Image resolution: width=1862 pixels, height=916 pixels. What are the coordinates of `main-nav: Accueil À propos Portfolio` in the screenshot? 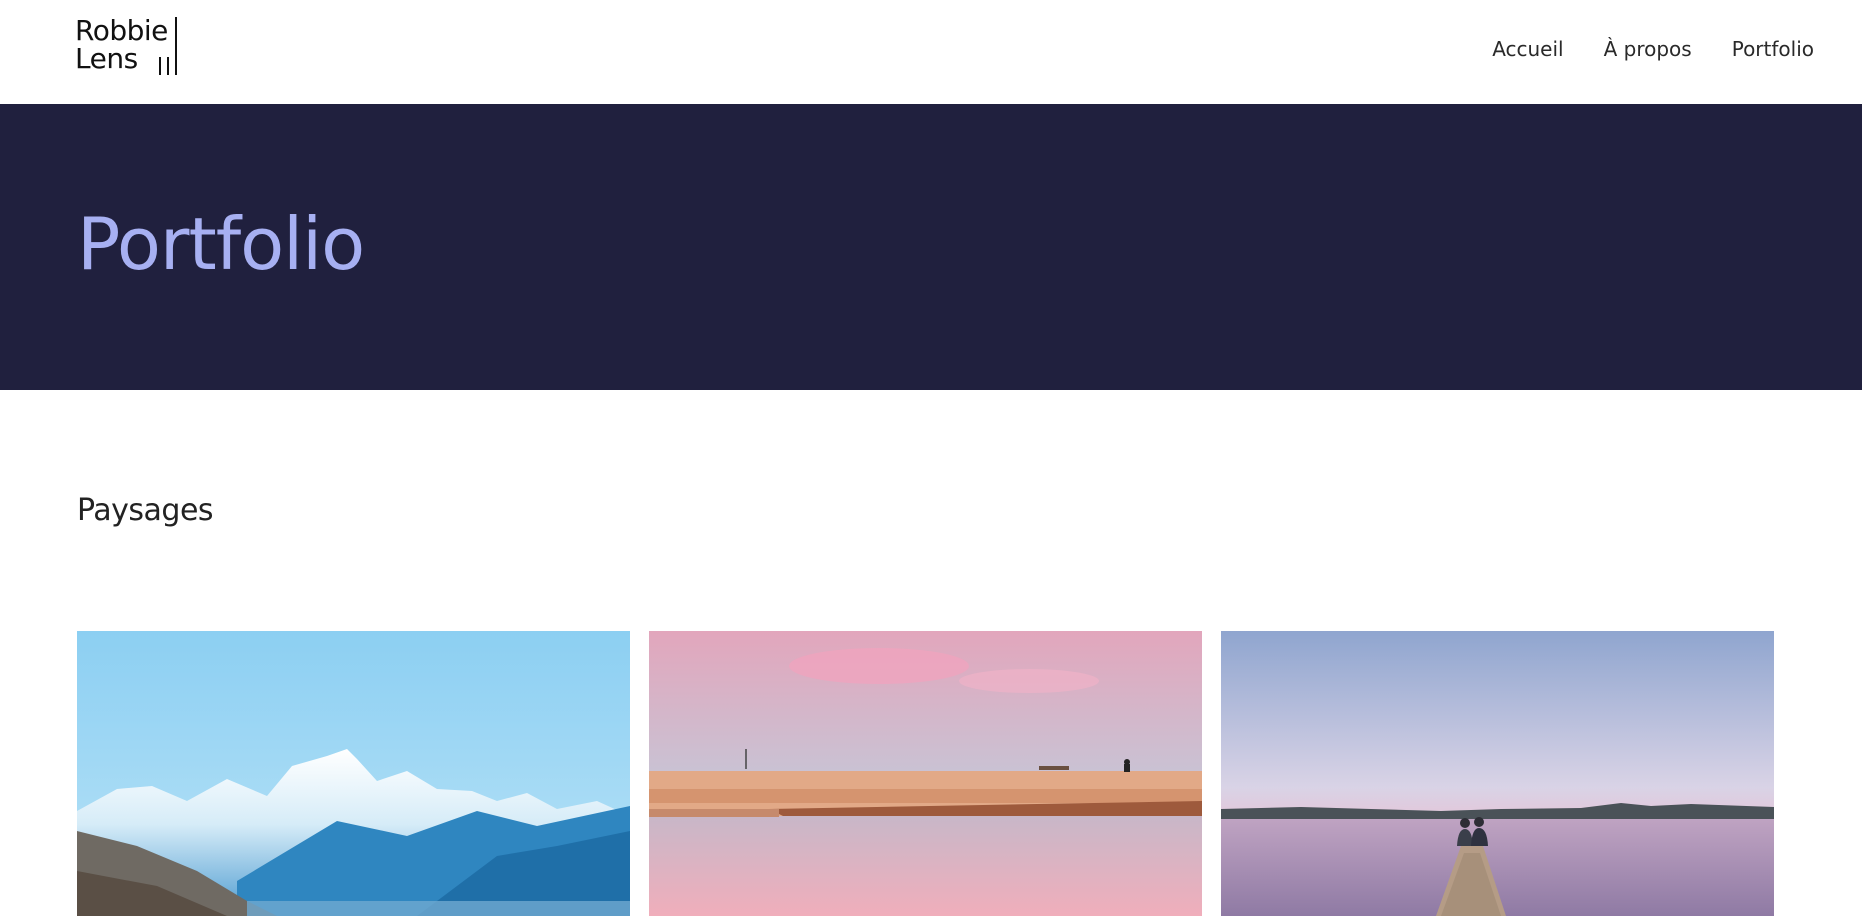 It's located at (1633, 49).